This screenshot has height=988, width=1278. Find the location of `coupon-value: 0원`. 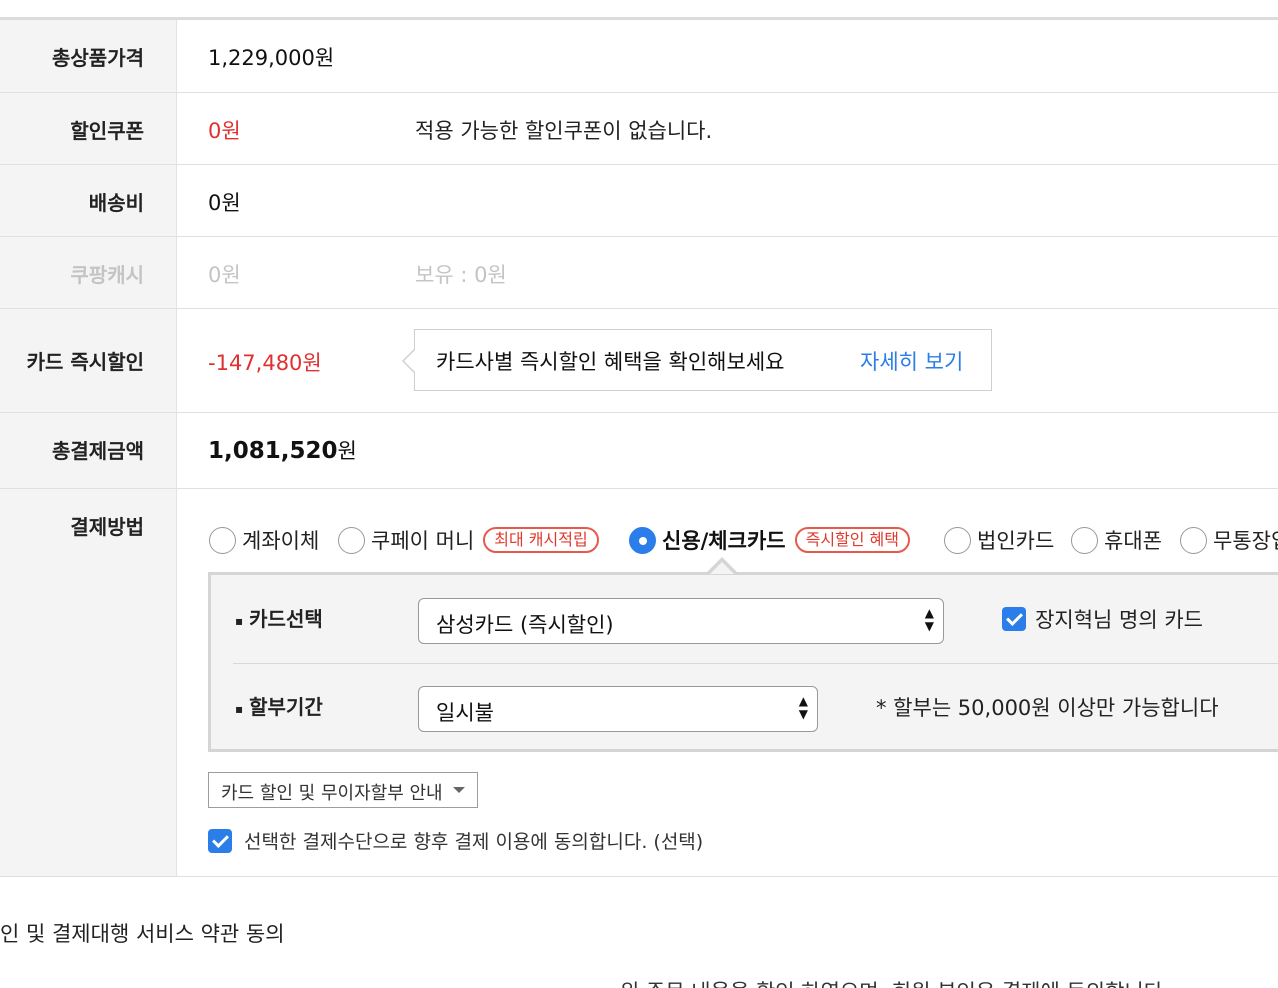

coupon-value: 0원 is located at coordinates (224, 131).